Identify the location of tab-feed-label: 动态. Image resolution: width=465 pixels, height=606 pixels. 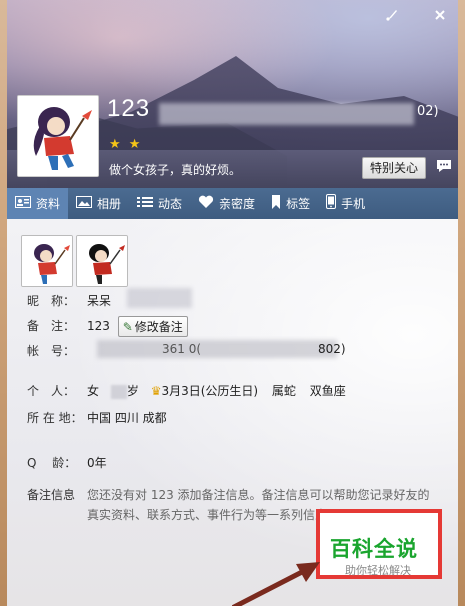
(170, 204).